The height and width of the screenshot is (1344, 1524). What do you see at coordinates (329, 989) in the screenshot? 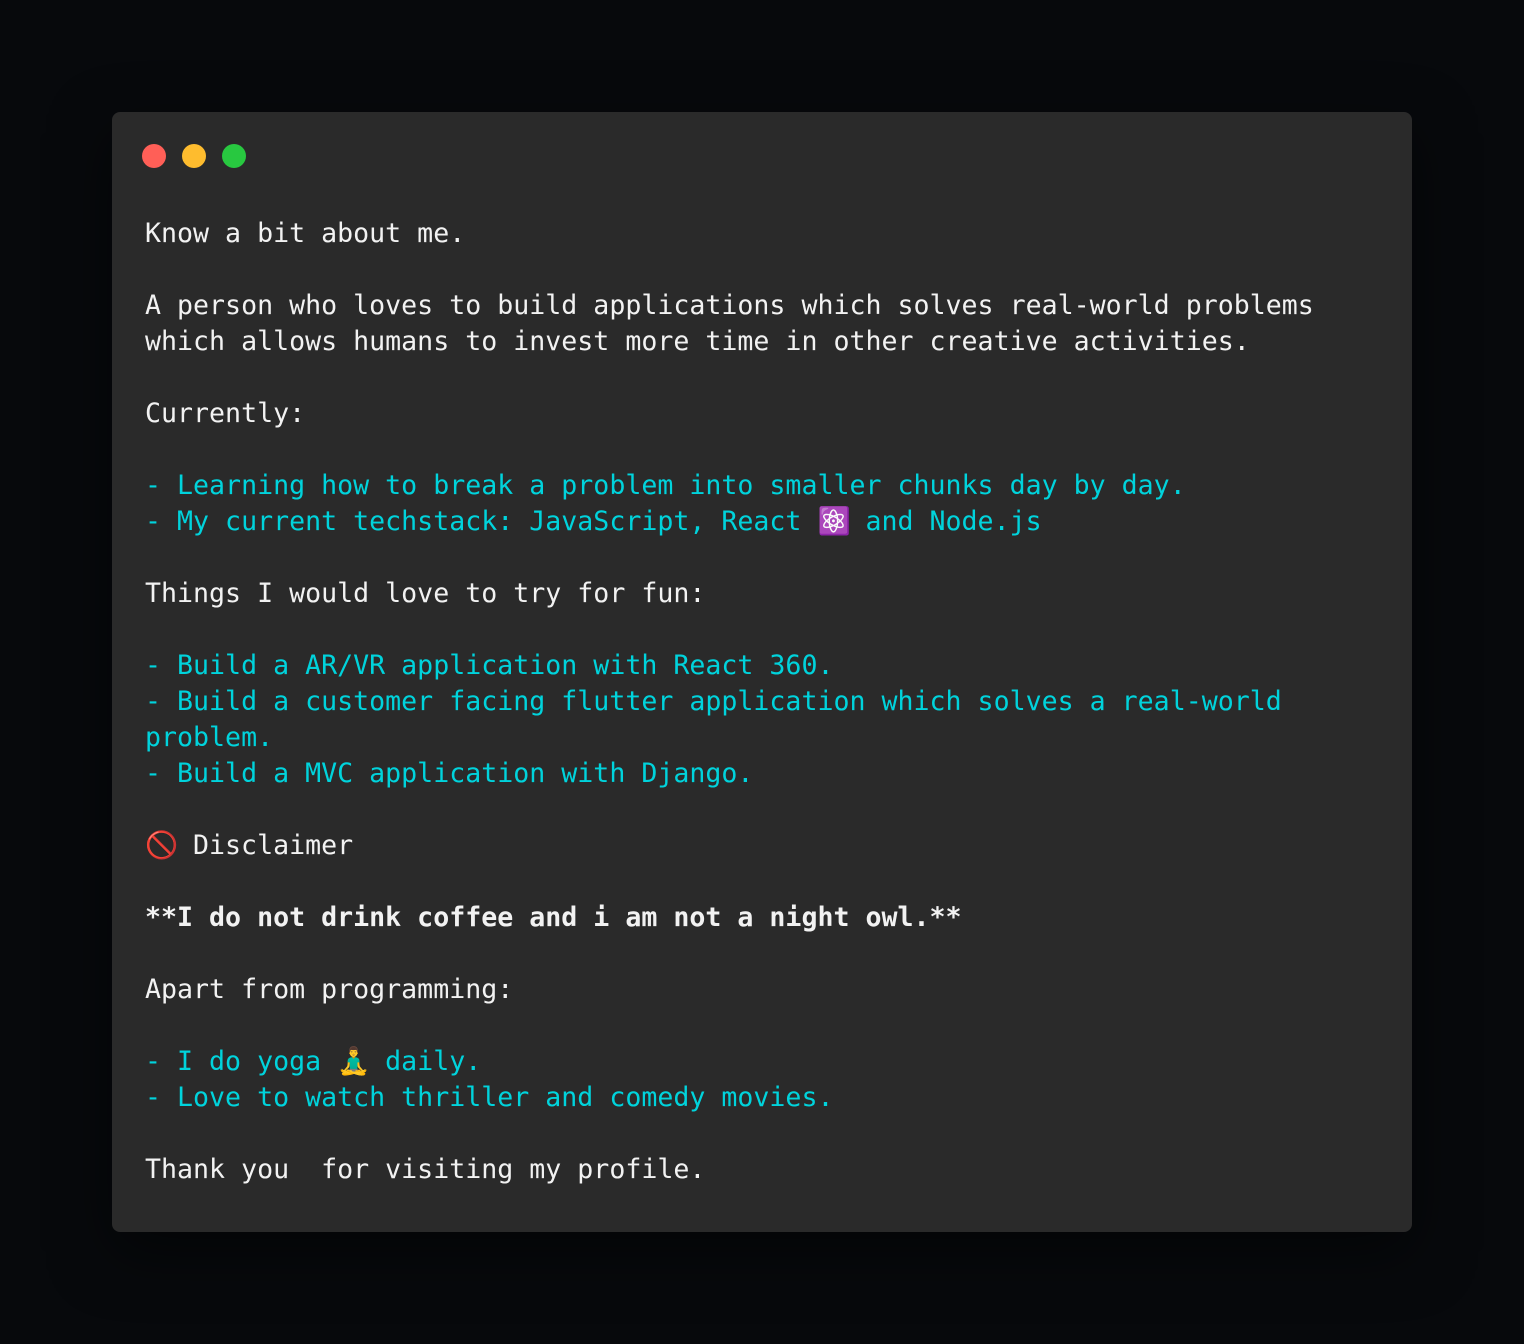
I see `apart-heading: Apart from programming:` at bounding box center [329, 989].